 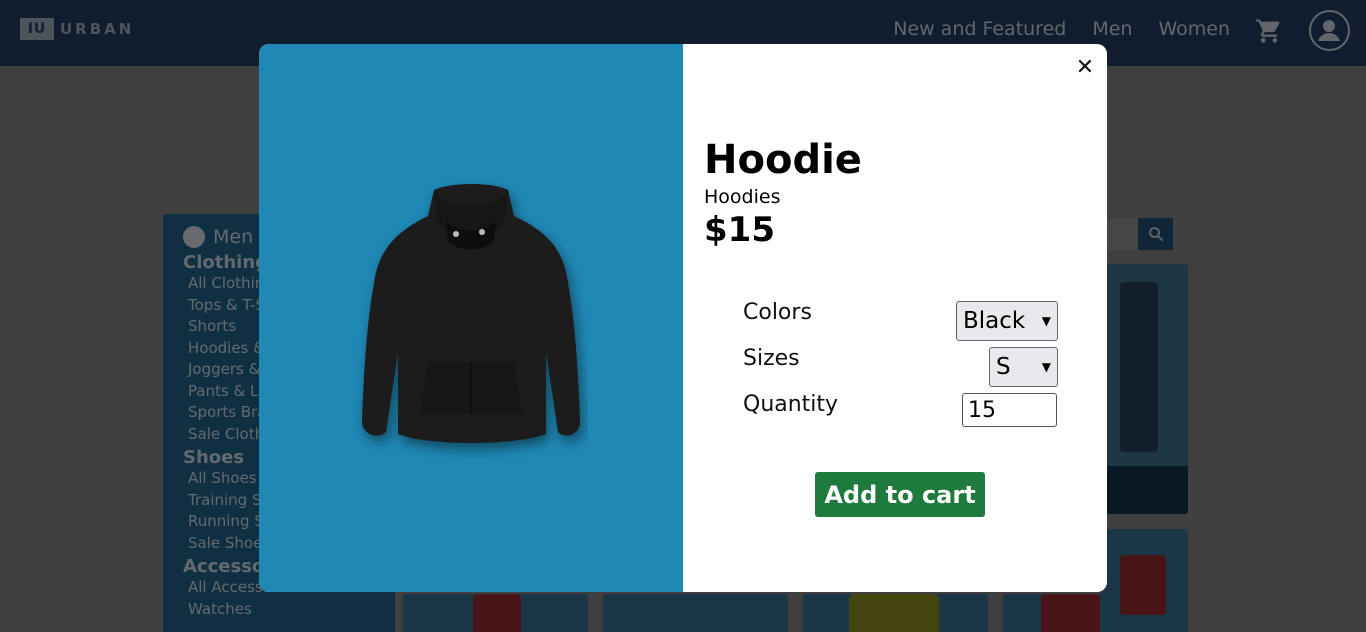 I want to click on color-select-value: Black, so click(x=994, y=321).